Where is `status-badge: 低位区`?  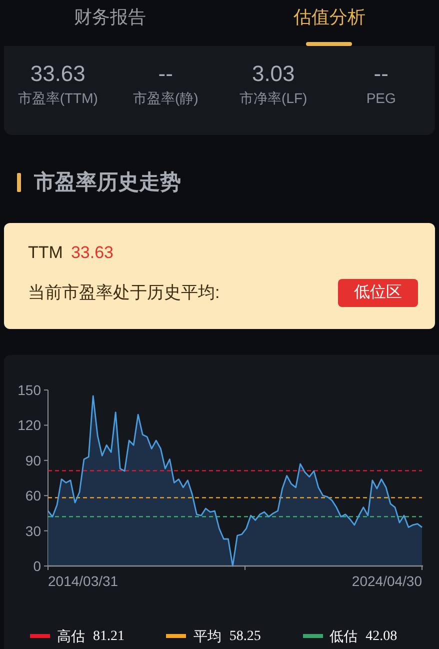 status-badge: 低位区 is located at coordinates (378, 292).